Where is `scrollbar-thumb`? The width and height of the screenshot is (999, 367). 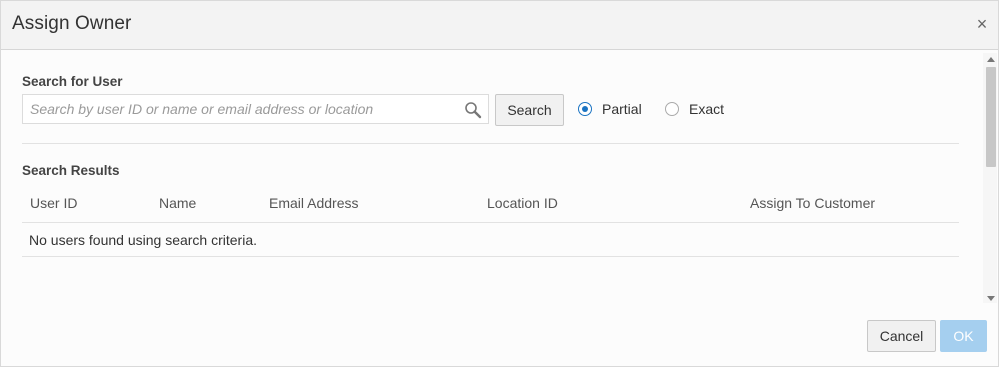 scrollbar-thumb is located at coordinates (991, 117).